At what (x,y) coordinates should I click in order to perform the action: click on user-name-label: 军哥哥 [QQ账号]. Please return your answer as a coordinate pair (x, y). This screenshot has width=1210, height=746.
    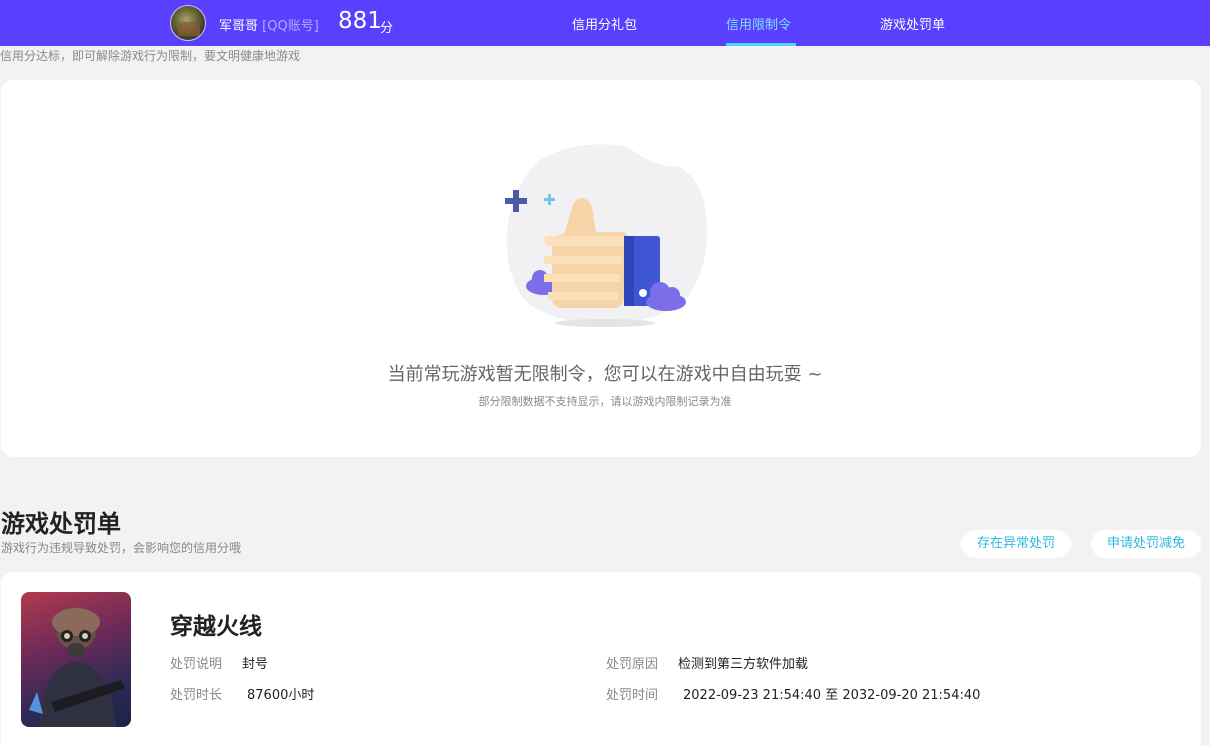
    Looking at the image, I should click on (269, 24).